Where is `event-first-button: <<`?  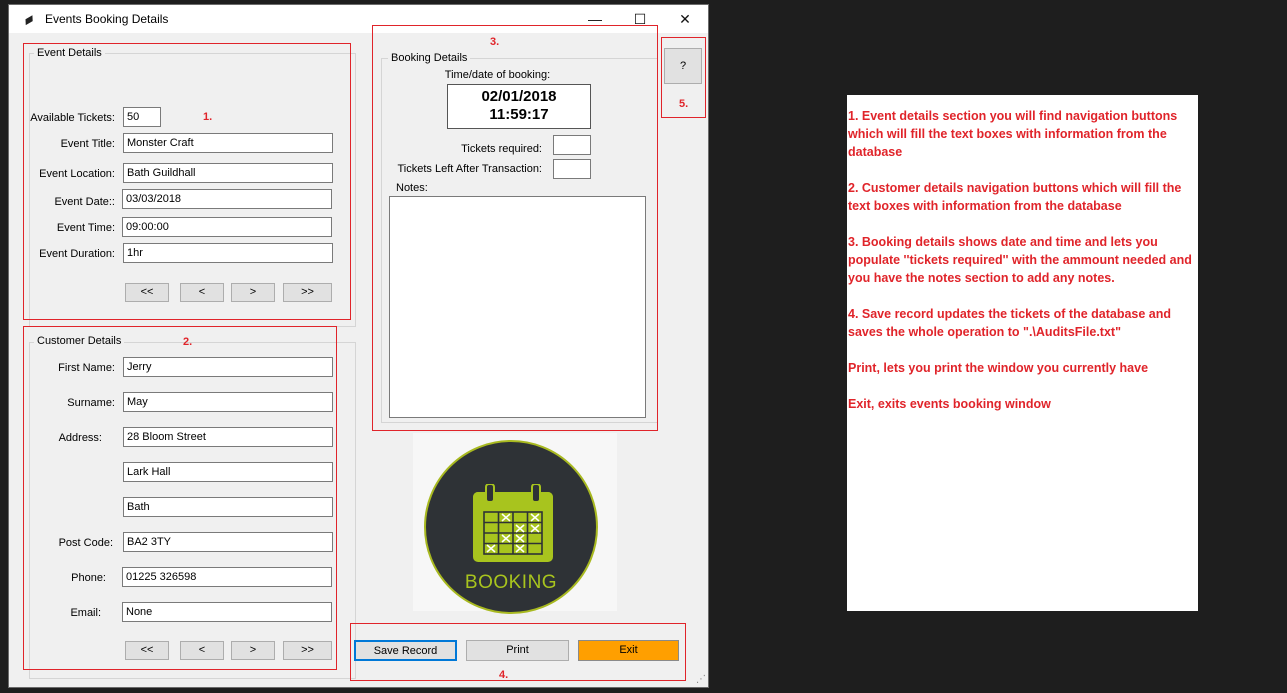
event-first-button: << is located at coordinates (147, 292).